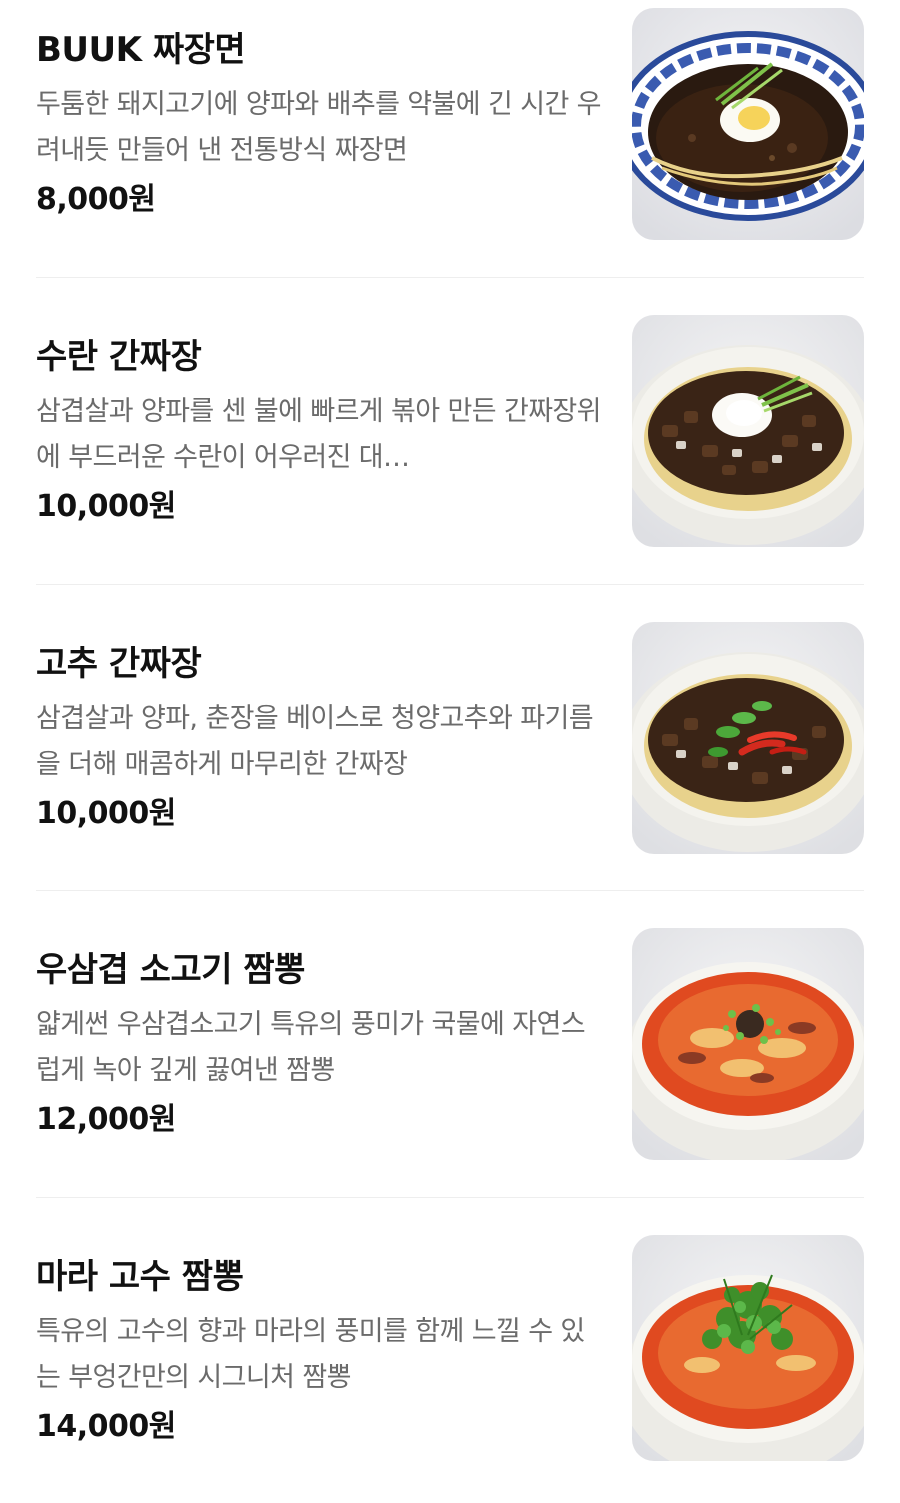  What do you see at coordinates (106, 1426) in the screenshot?
I see `menu-item-price: 14,000원` at bounding box center [106, 1426].